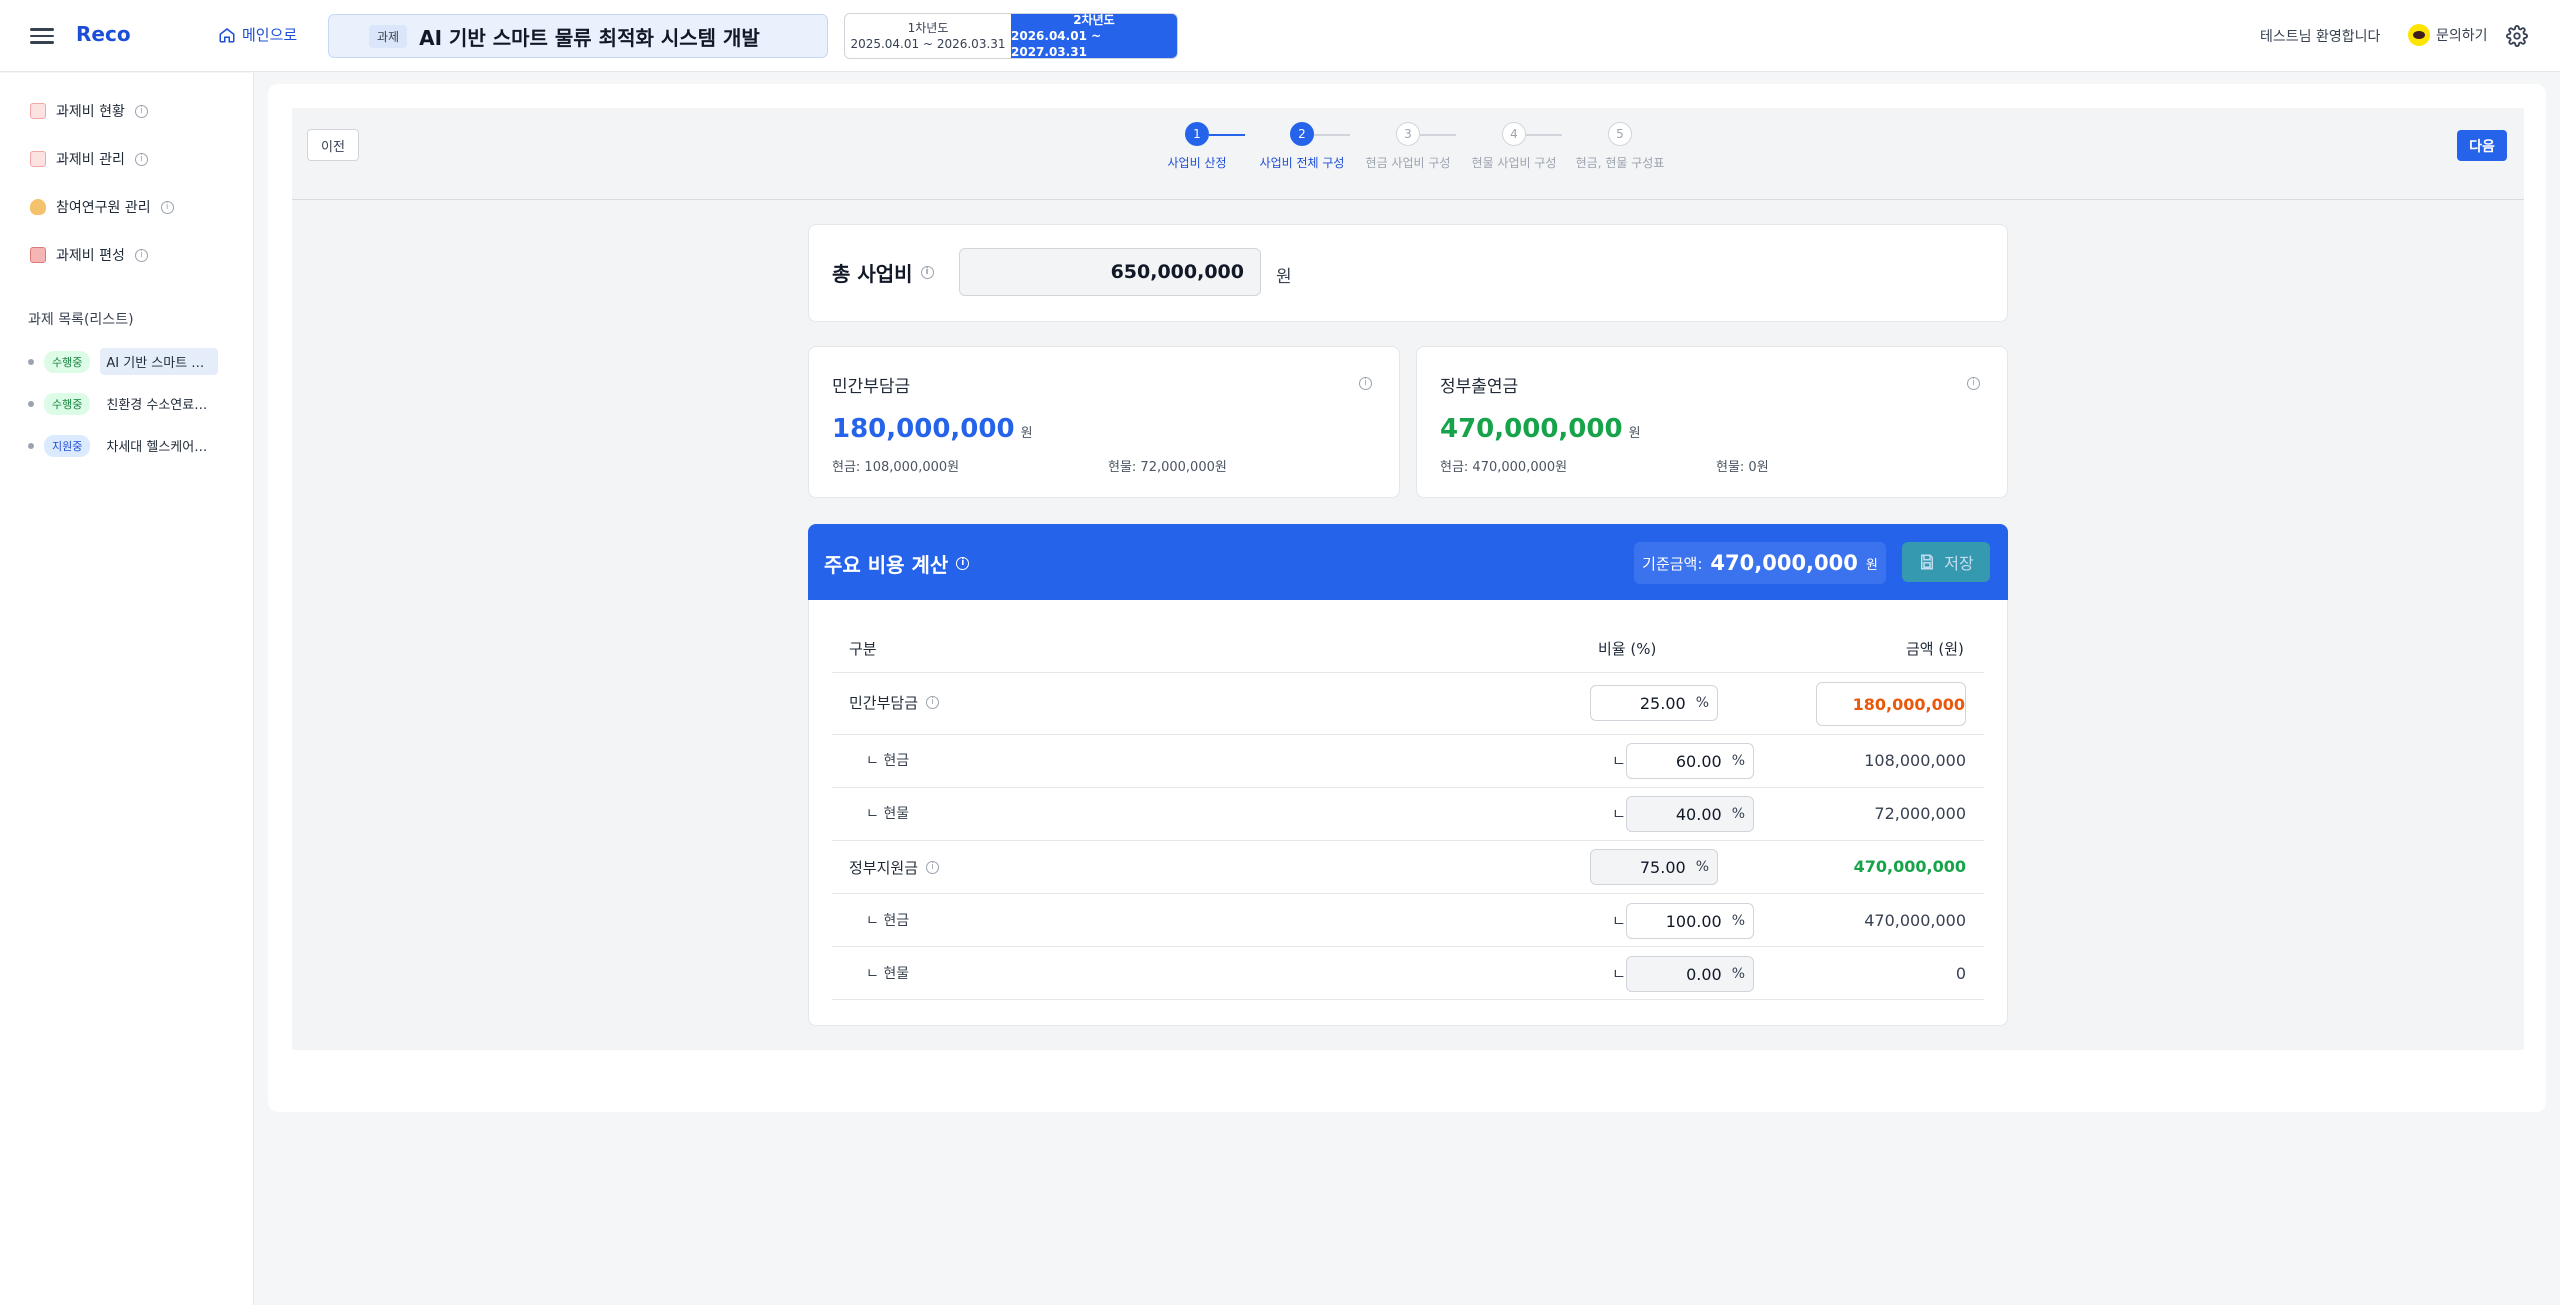  What do you see at coordinates (1094, 36) in the screenshot?
I see `year-2-button: 2차년도 2026.04.01 ~ 2027.03.31` at bounding box center [1094, 36].